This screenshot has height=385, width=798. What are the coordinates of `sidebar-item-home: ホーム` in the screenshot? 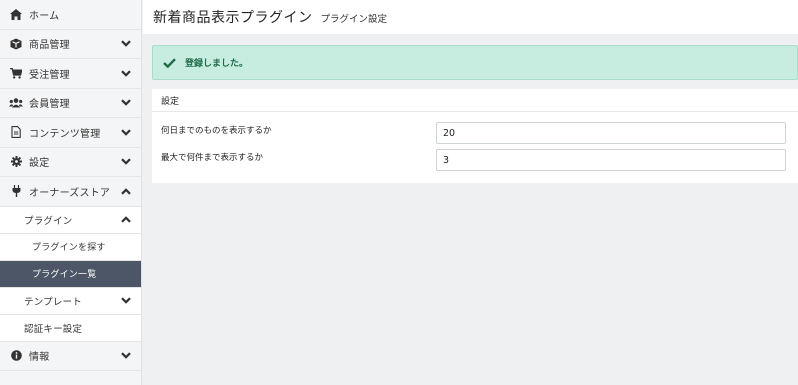 It's located at (70, 15).